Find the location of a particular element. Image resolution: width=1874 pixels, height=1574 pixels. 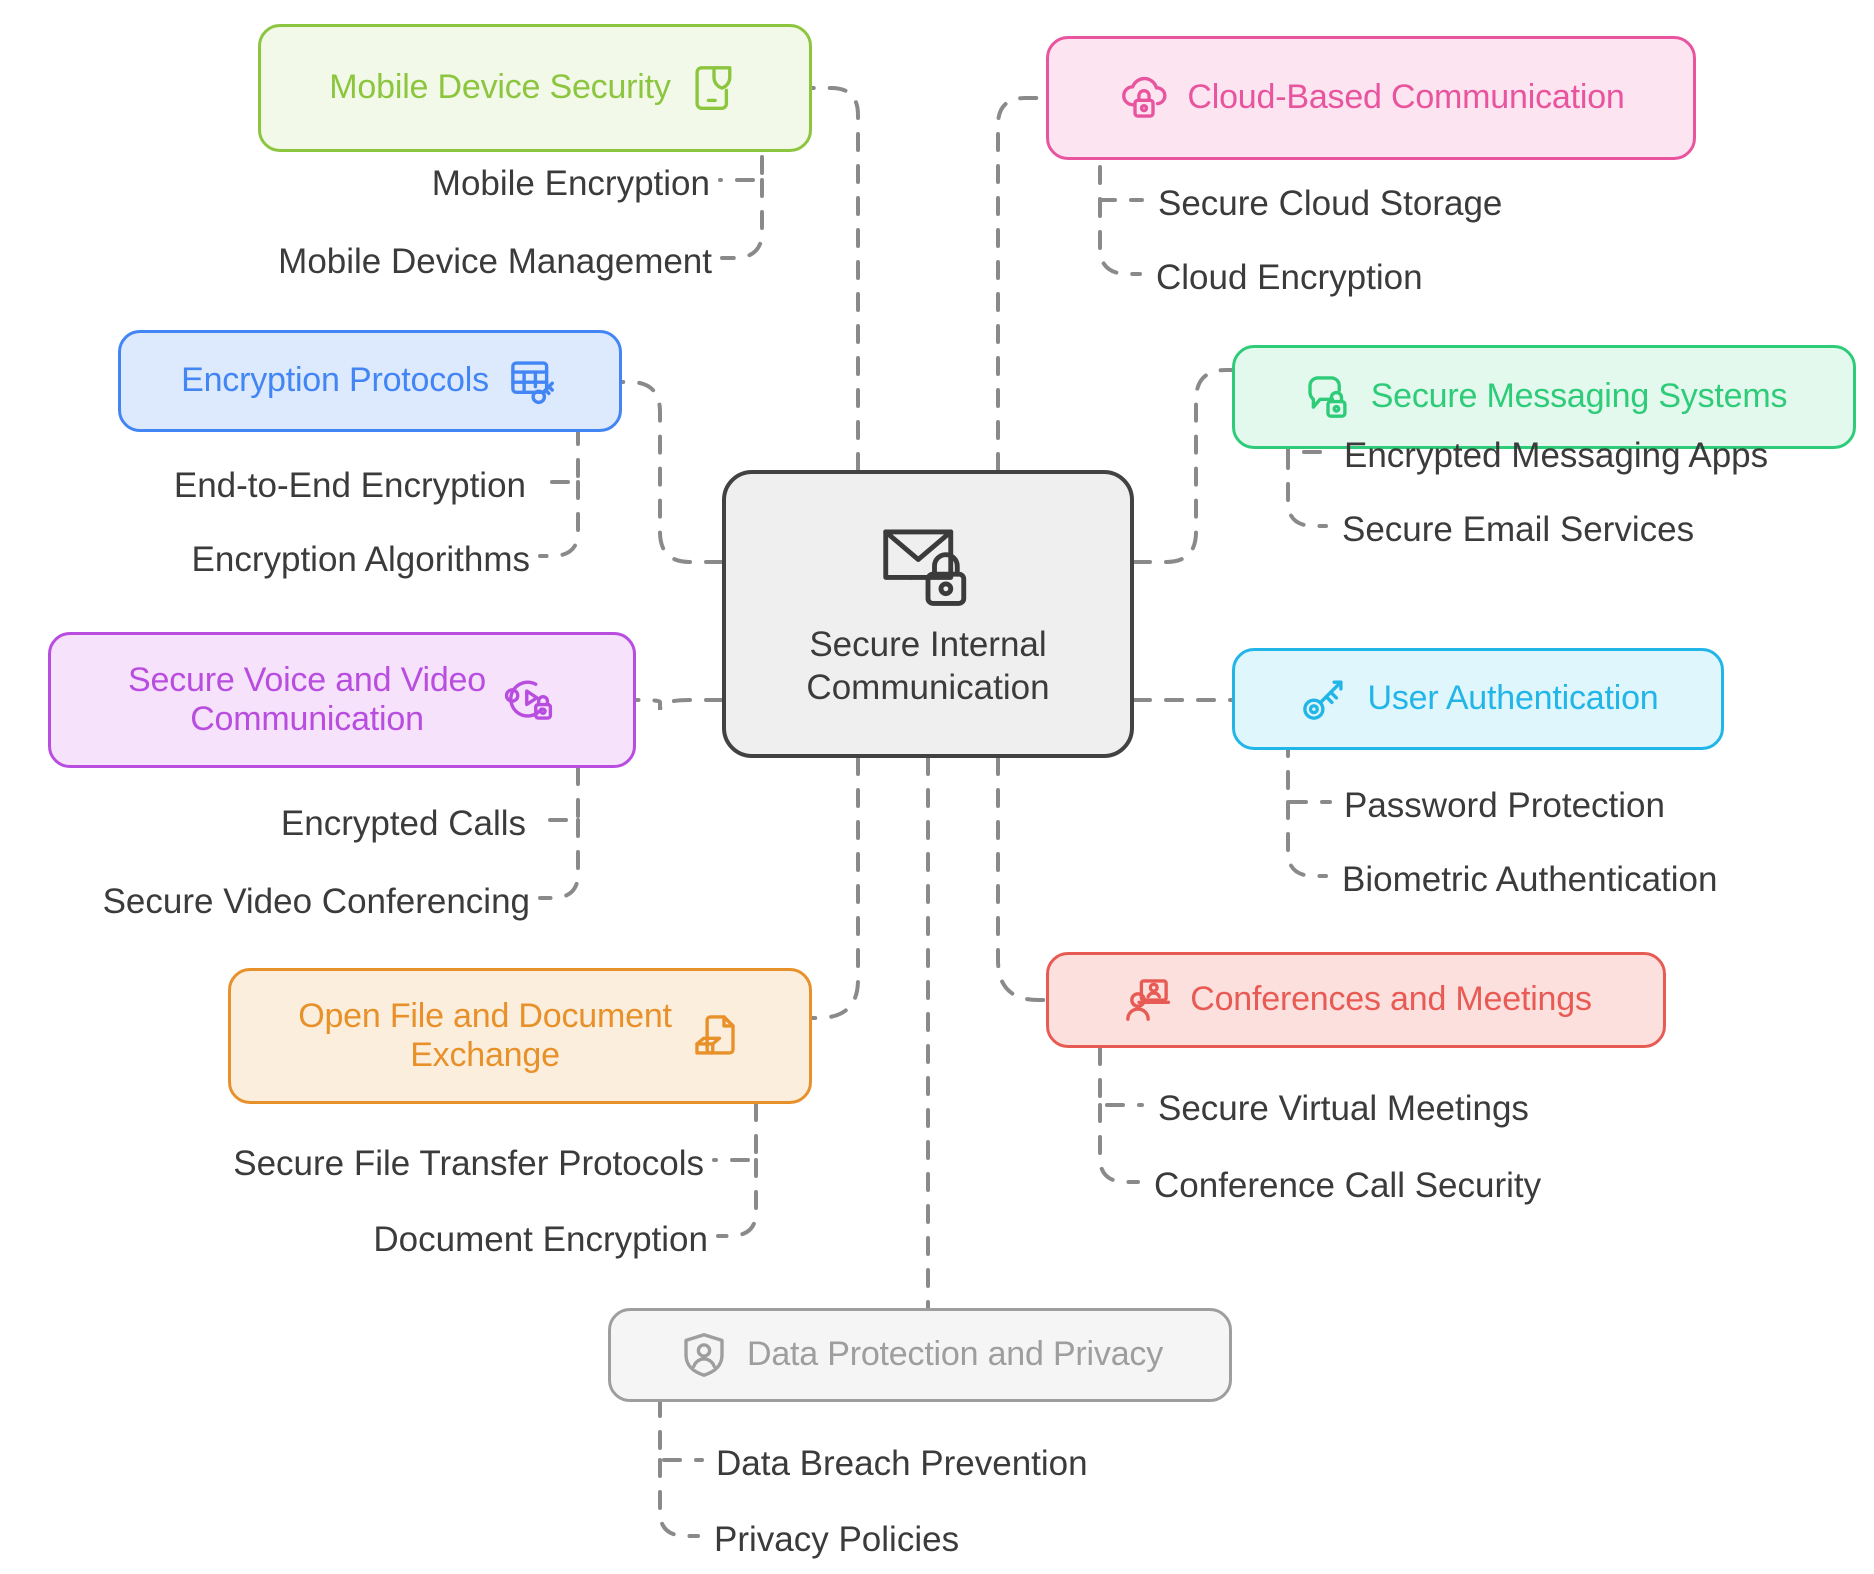

branch-label-open-file-and-document-exchange: Open File and Document Exchange is located at coordinates (485, 1035).